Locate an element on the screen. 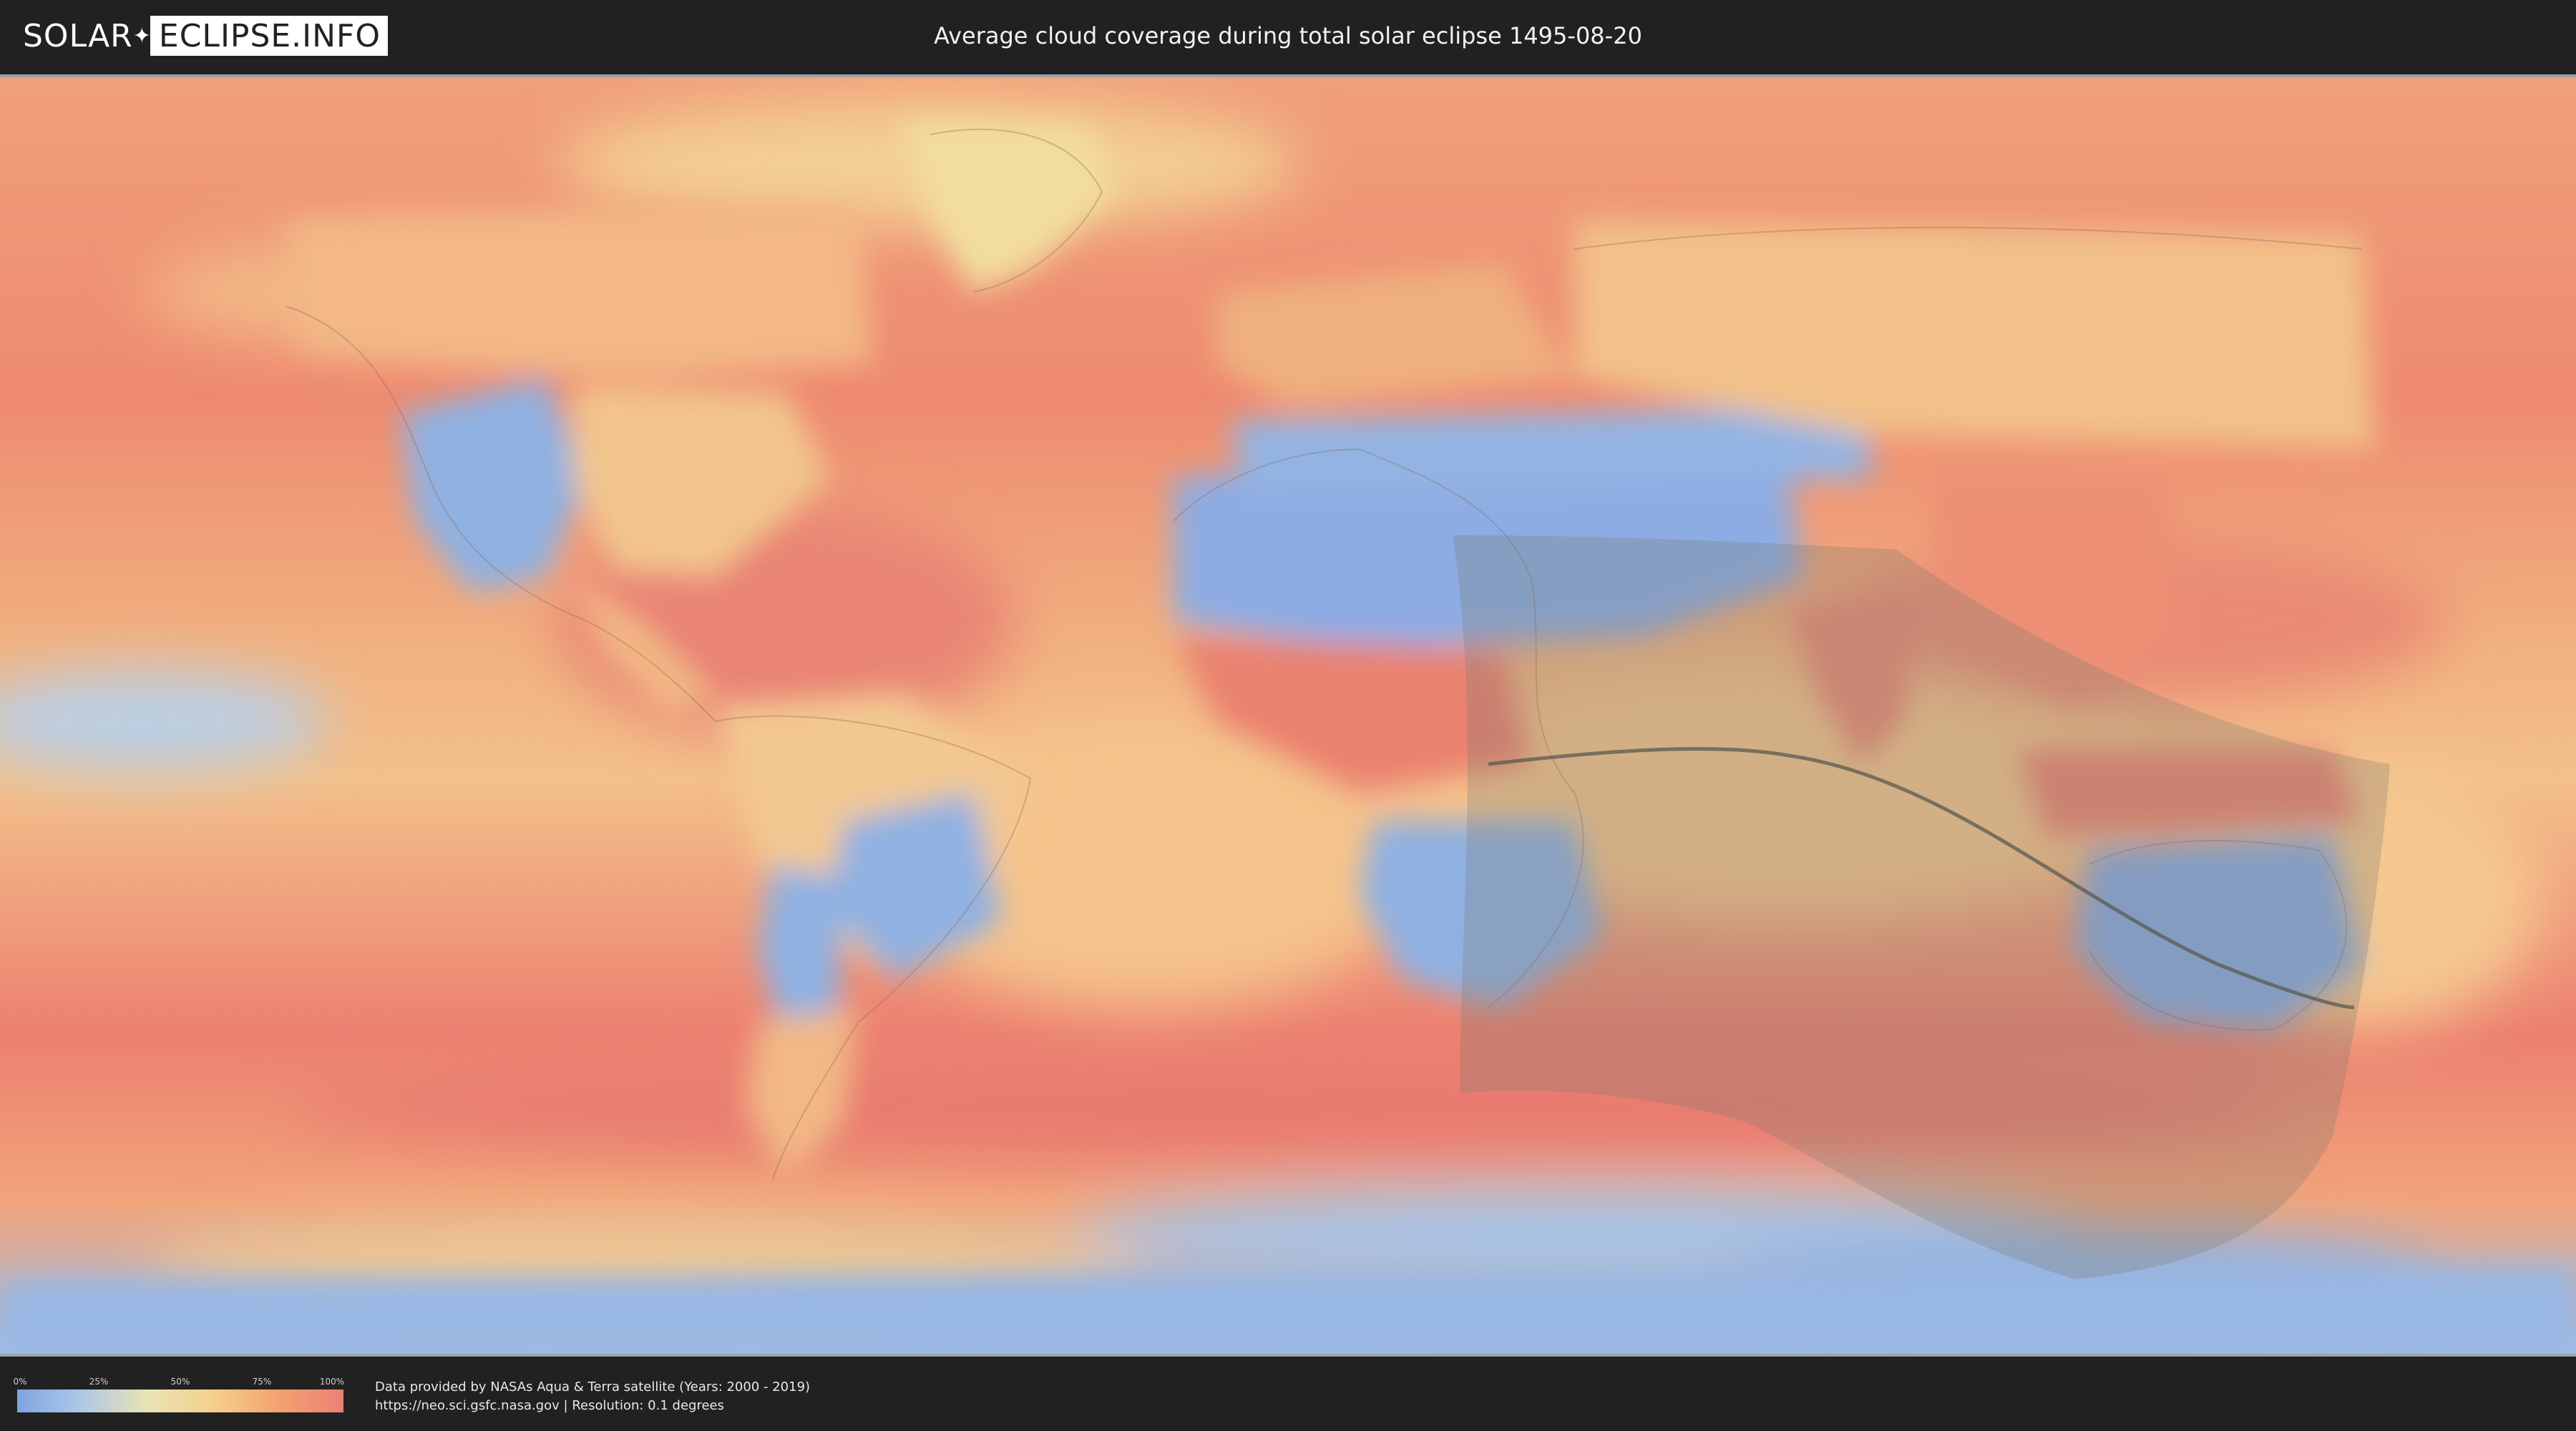 Image resolution: width=2576 pixels, height=1431 pixels. legend-ticks: 0% 25% 50% 75% 100% is located at coordinates (179, 1384).